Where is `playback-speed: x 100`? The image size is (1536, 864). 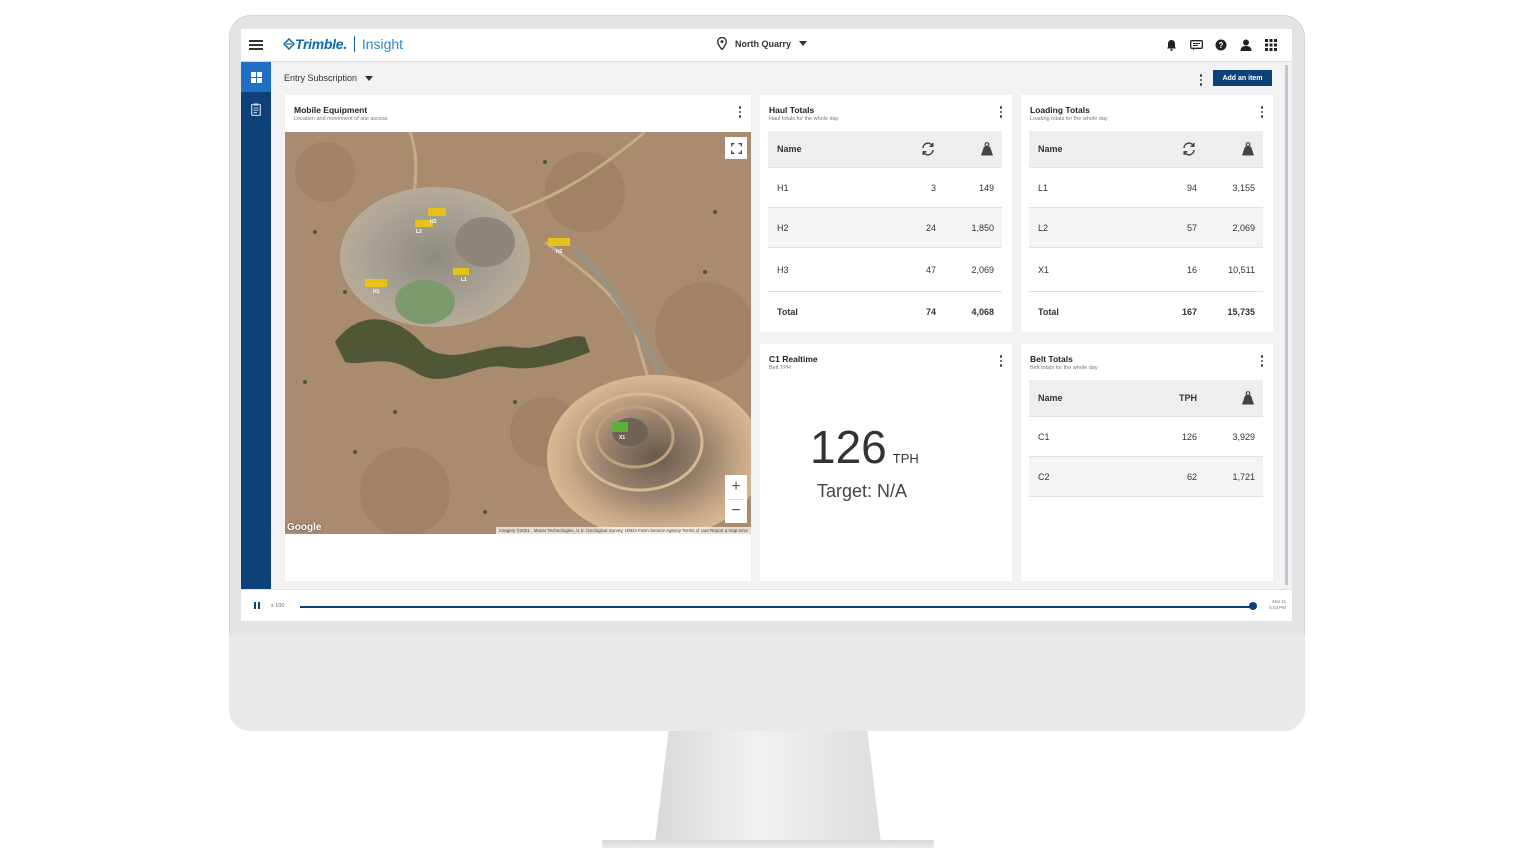
playback-speed: x 100 is located at coordinates (277, 606).